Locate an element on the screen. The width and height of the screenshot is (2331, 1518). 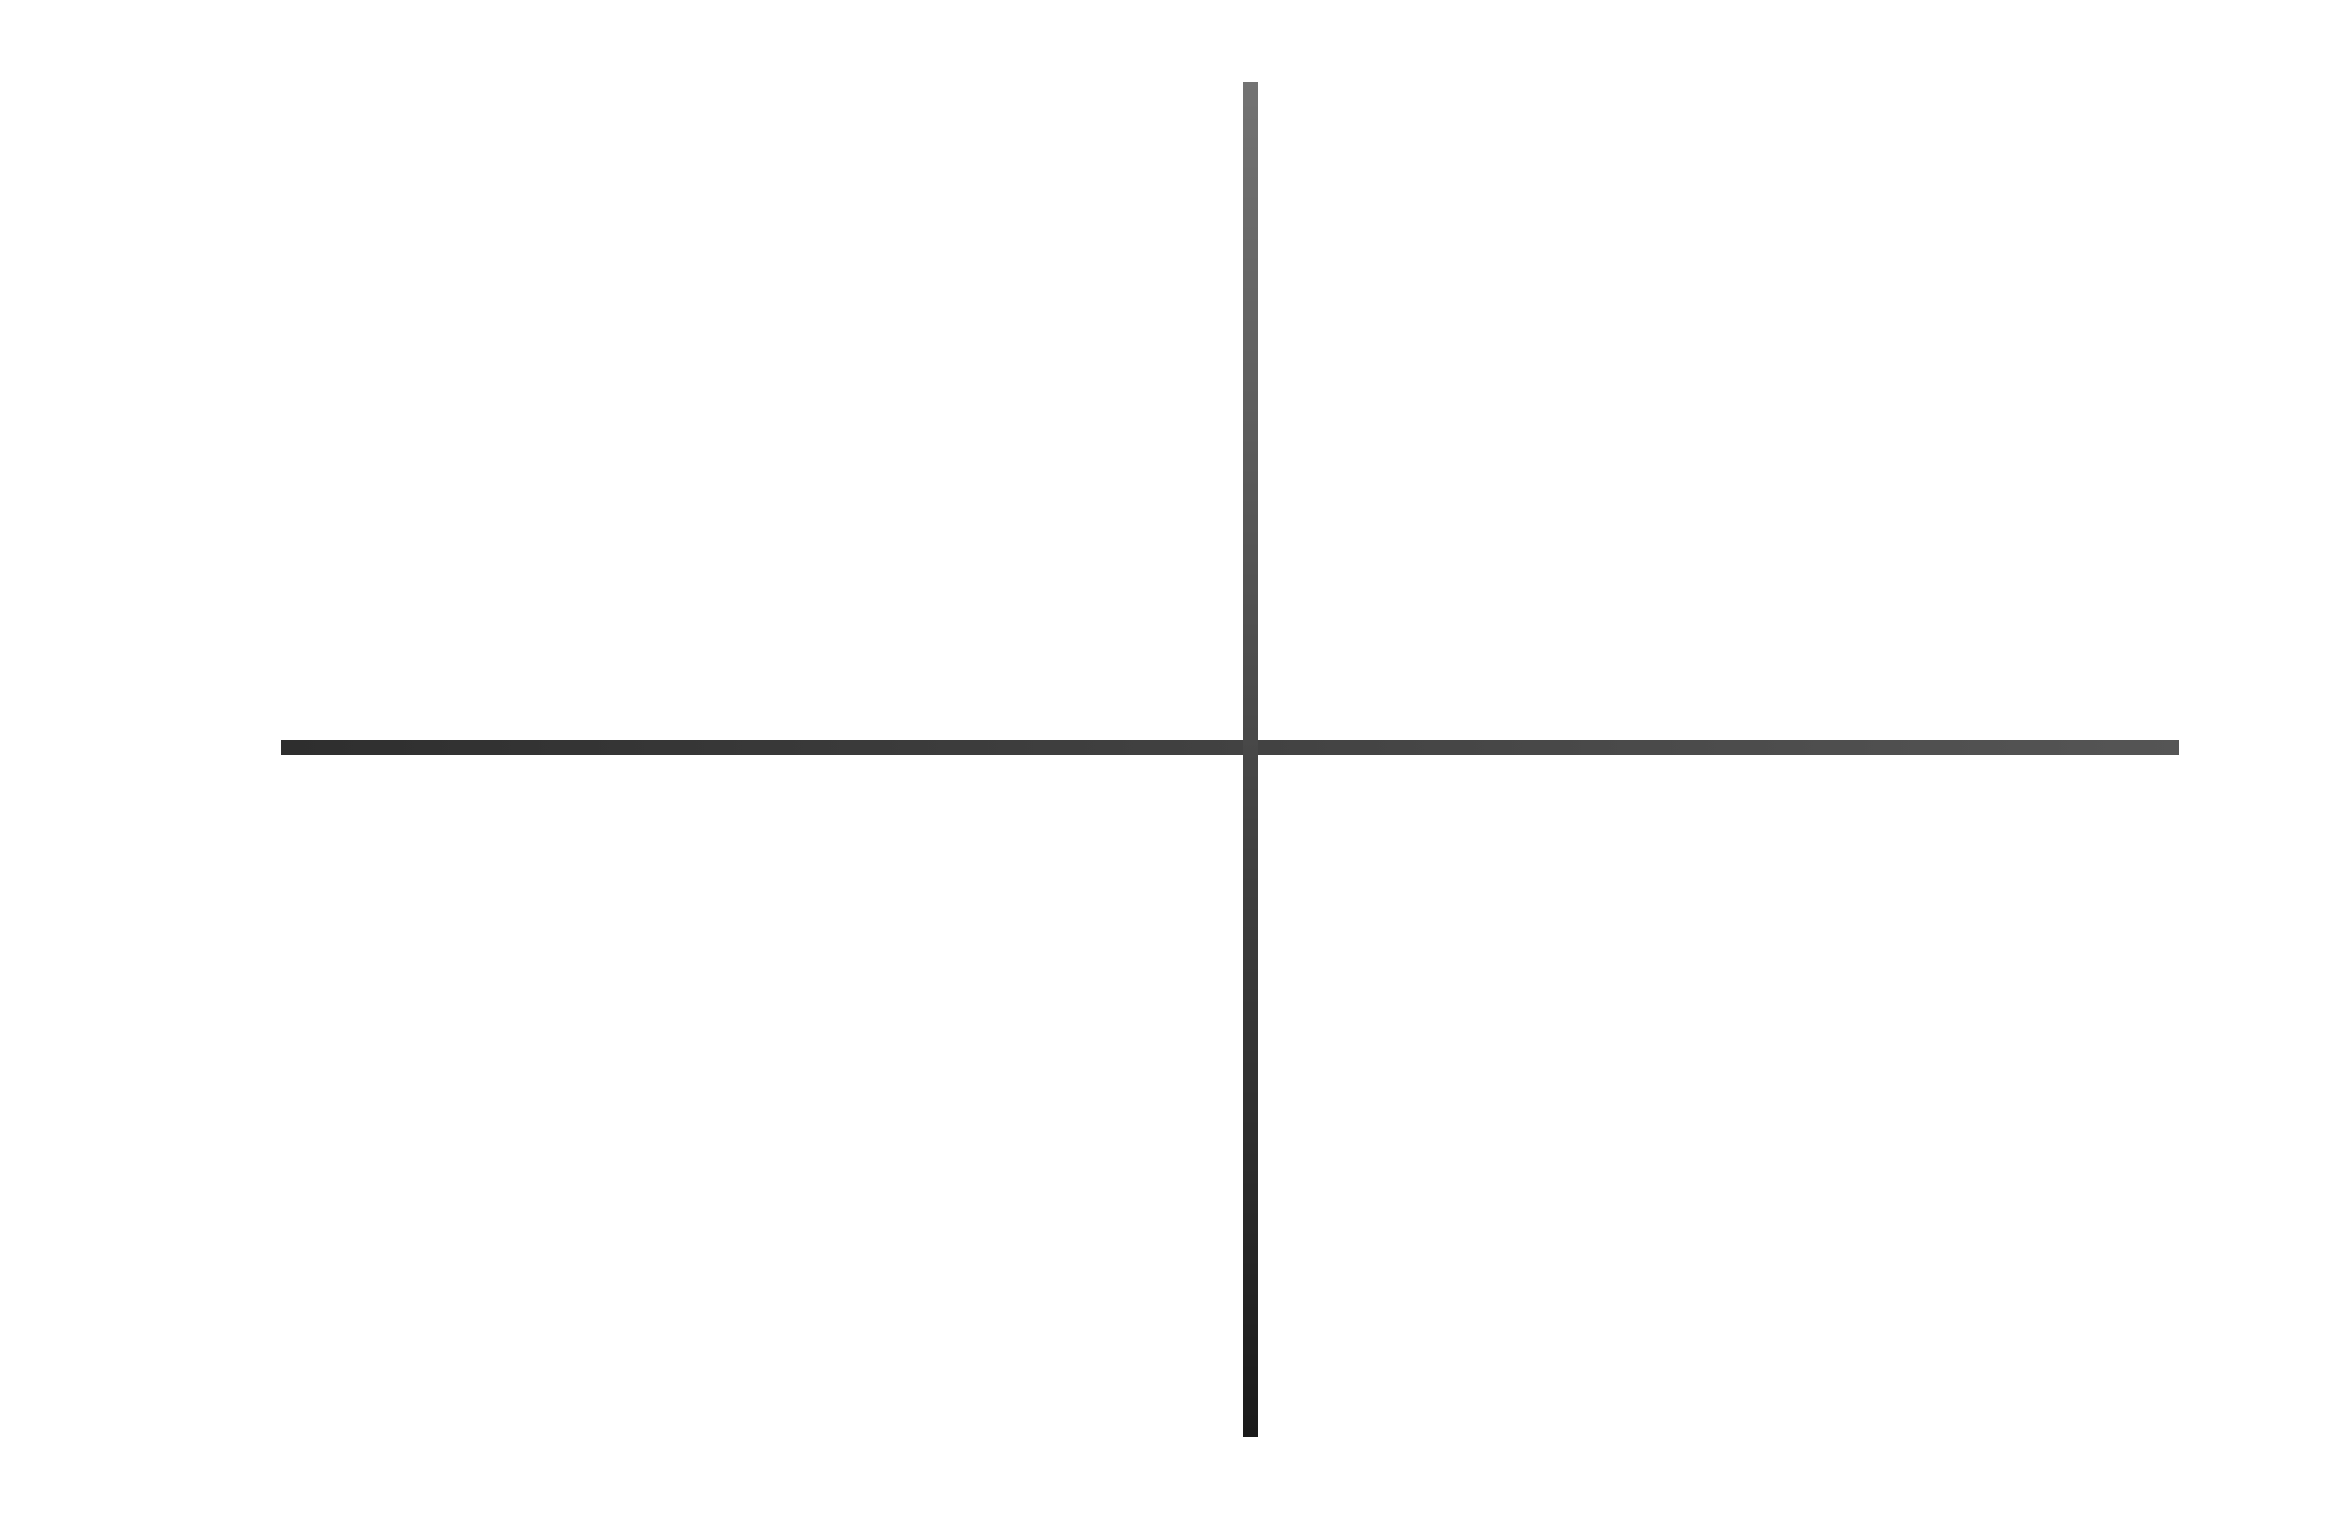
vertical-axis-line is located at coordinates (1250, 759).